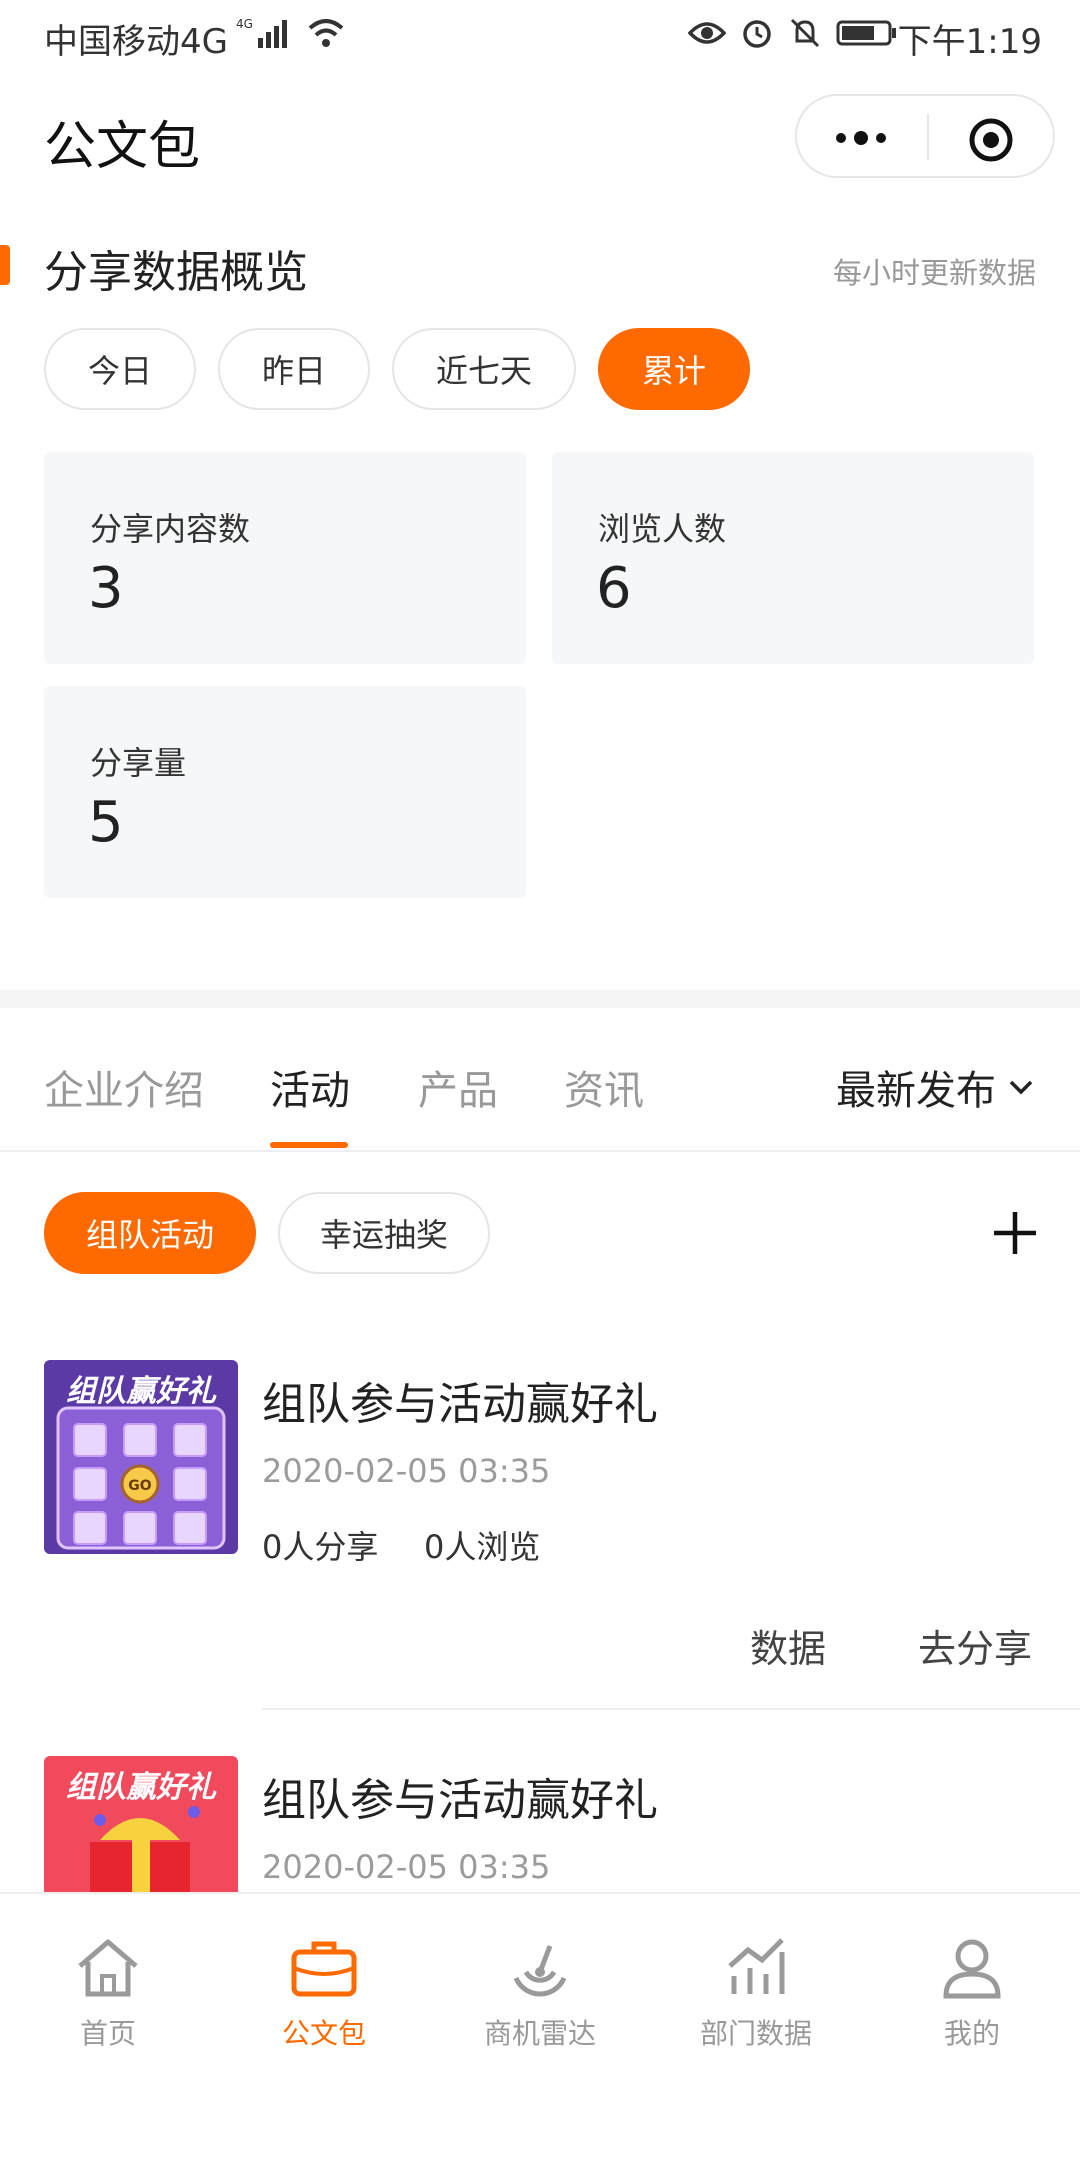 The width and height of the screenshot is (1080, 2162). I want to click on nav-label: 我的, so click(971, 2033).